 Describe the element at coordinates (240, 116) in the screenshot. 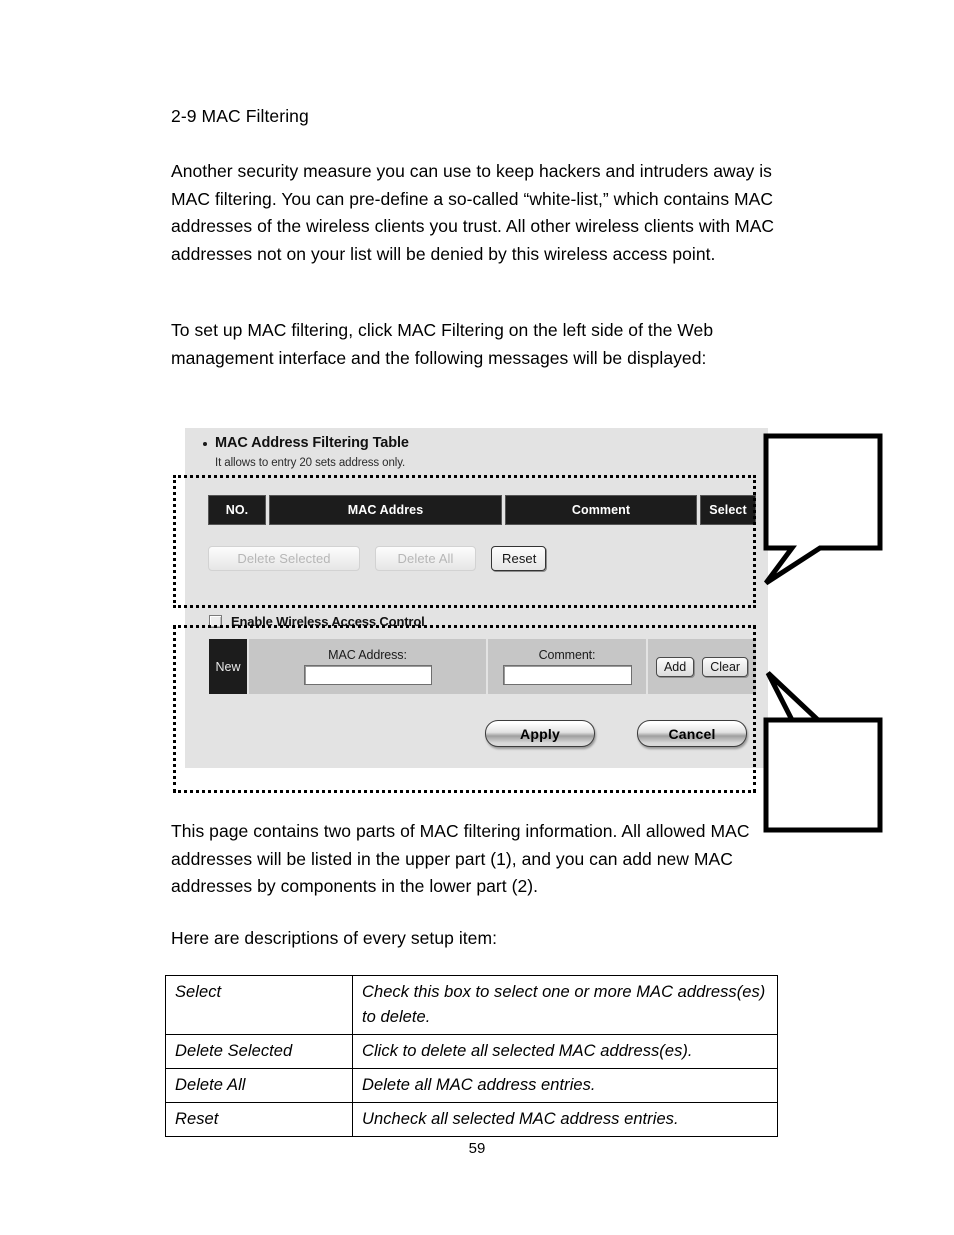

I see `page-title: 2-9 MAC Filtering` at that location.